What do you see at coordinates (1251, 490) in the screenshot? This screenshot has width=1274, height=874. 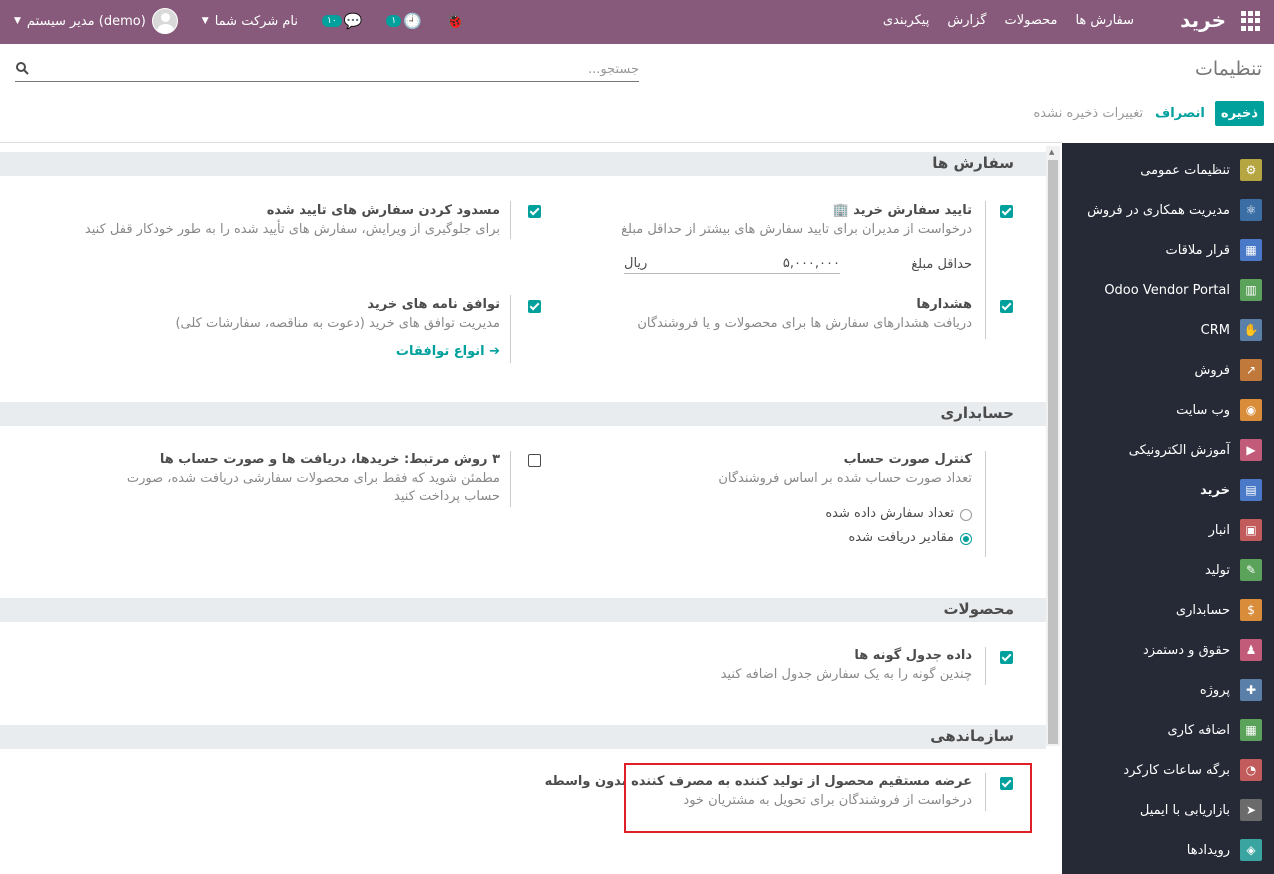 I see `purchase-icon: ▤` at bounding box center [1251, 490].